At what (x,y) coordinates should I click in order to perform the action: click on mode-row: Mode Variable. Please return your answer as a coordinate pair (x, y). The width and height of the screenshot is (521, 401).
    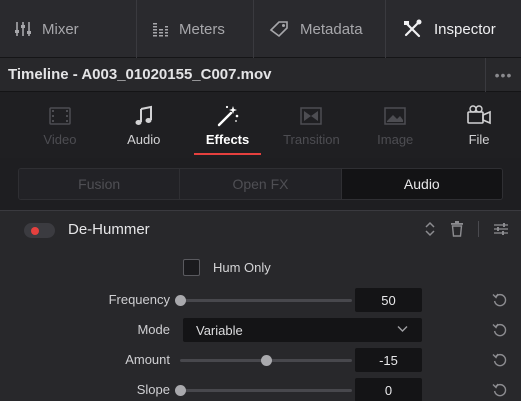
    Looking at the image, I should click on (260, 330).